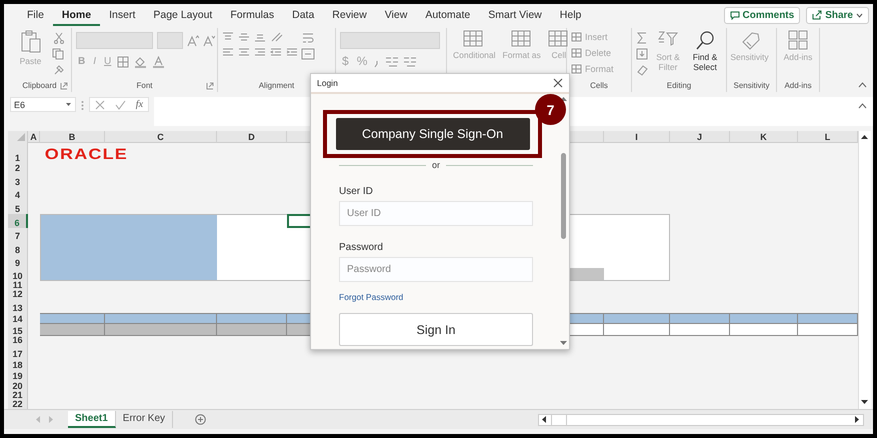 This screenshot has width=877, height=438. What do you see at coordinates (361, 247) in the screenshot?
I see `field-label: Password` at bounding box center [361, 247].